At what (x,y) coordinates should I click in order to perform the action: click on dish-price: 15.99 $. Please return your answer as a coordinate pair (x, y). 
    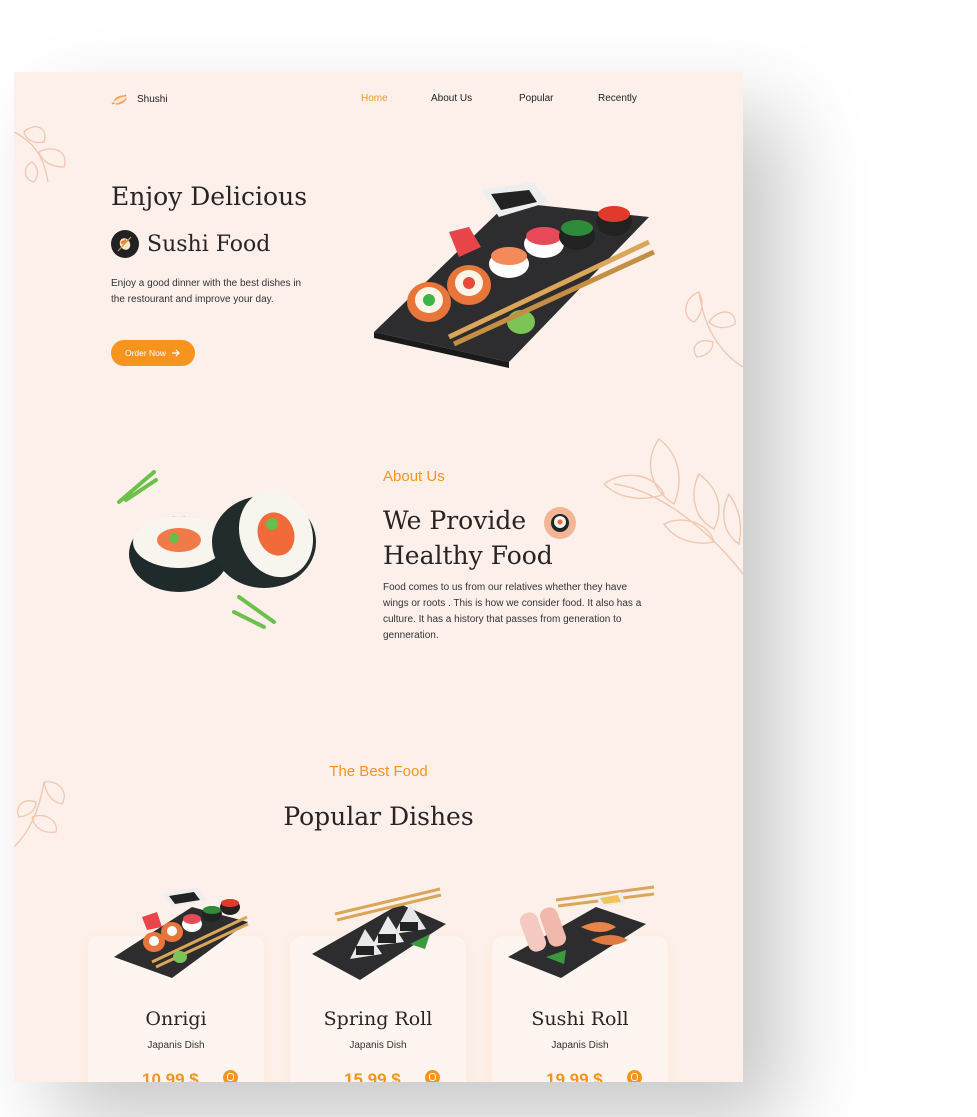
    Looking at the image, I should click on (372, 1076).